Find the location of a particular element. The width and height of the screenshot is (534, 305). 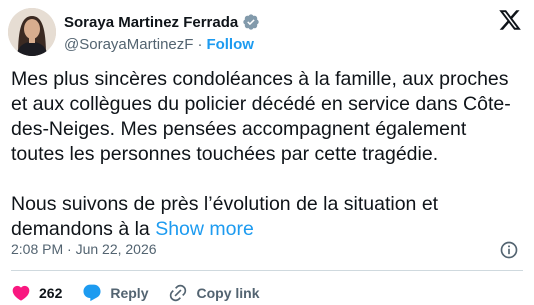

divider is located at coordinates (267, 270).